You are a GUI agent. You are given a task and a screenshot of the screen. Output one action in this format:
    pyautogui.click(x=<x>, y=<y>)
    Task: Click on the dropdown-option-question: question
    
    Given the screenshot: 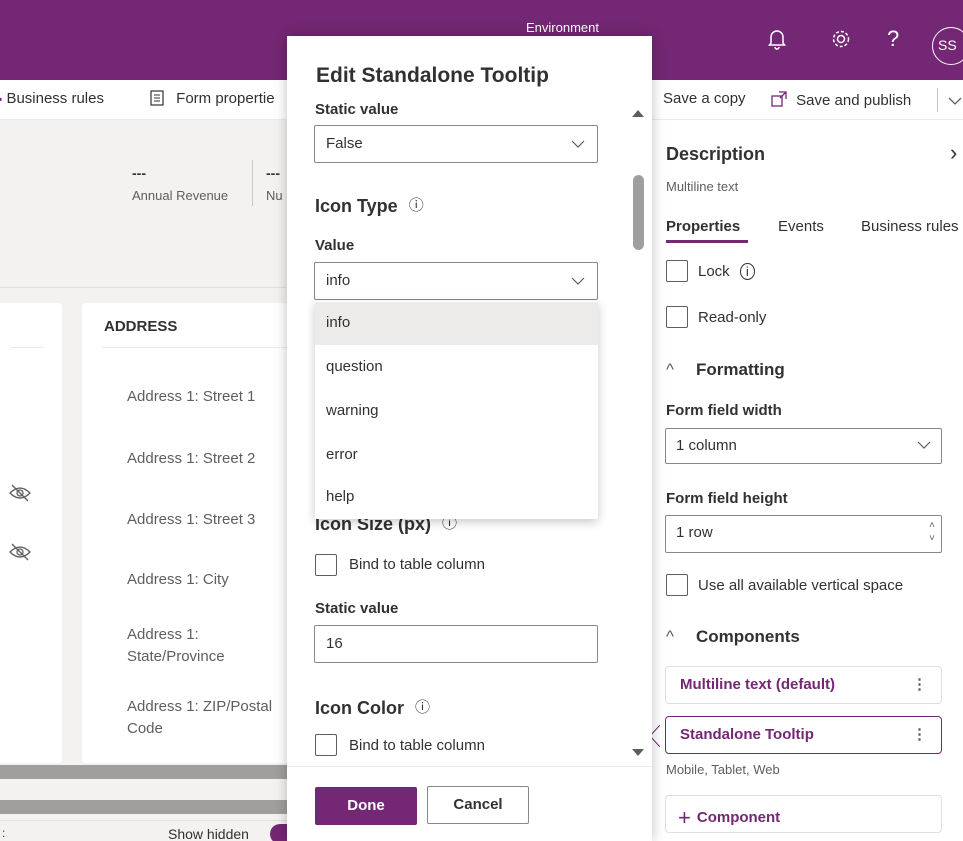 What is the action you would take?
    pyautogui.click(x=456, y=367)
    